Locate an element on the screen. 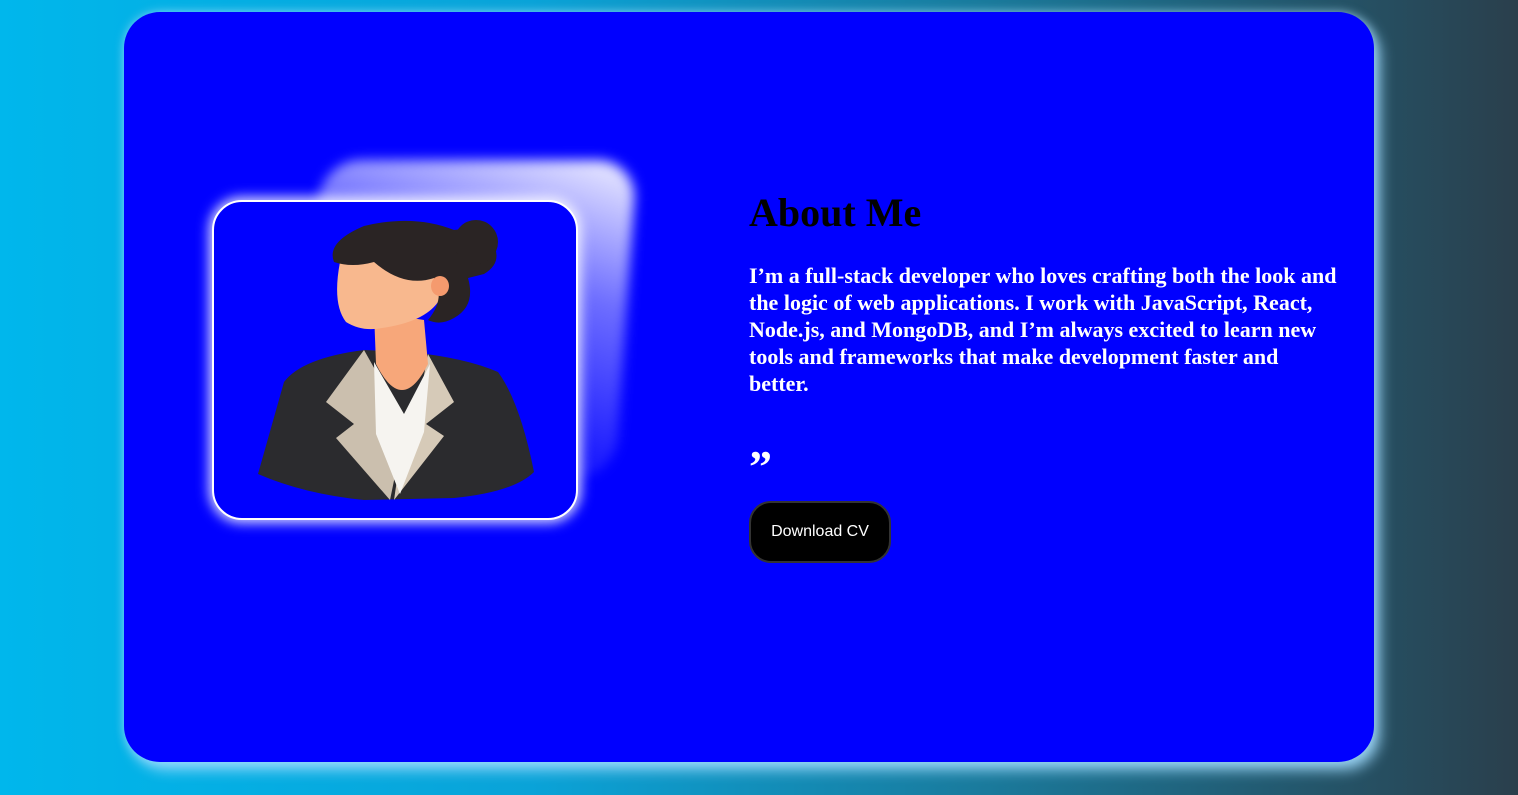  ear is located at coordinates (440, 286).